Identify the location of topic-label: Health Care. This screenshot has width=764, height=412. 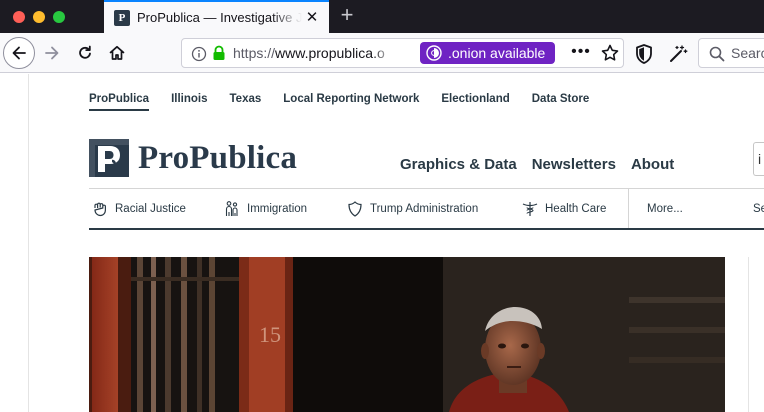
(576, 209).